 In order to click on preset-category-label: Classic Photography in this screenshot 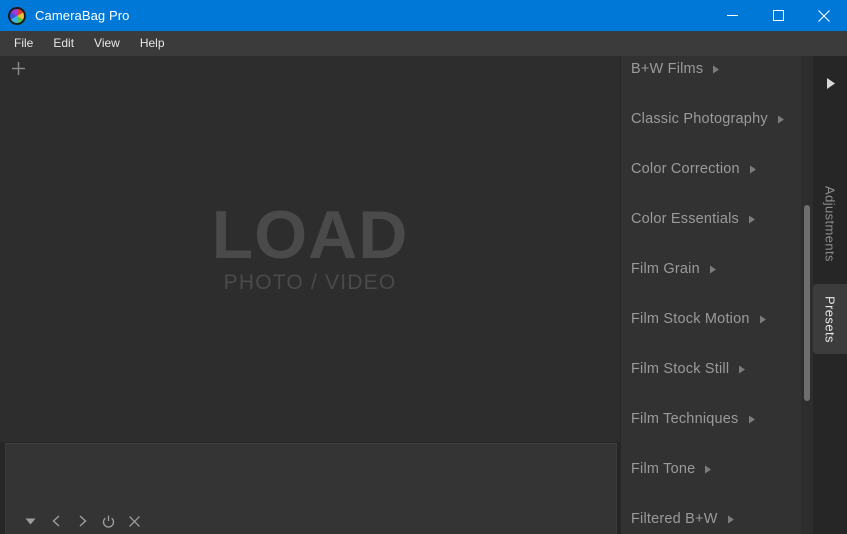, I will do `click(699, 119)`.